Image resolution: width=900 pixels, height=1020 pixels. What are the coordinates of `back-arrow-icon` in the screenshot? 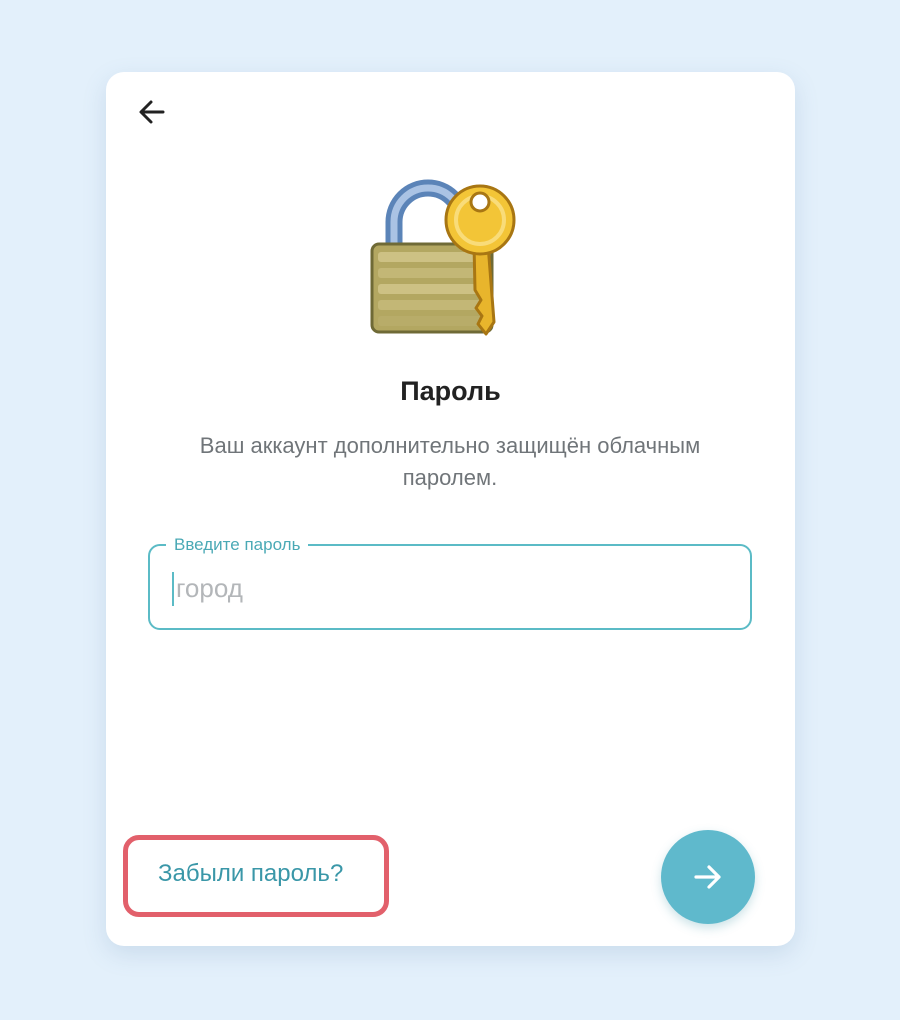 It's located at (152, 112).